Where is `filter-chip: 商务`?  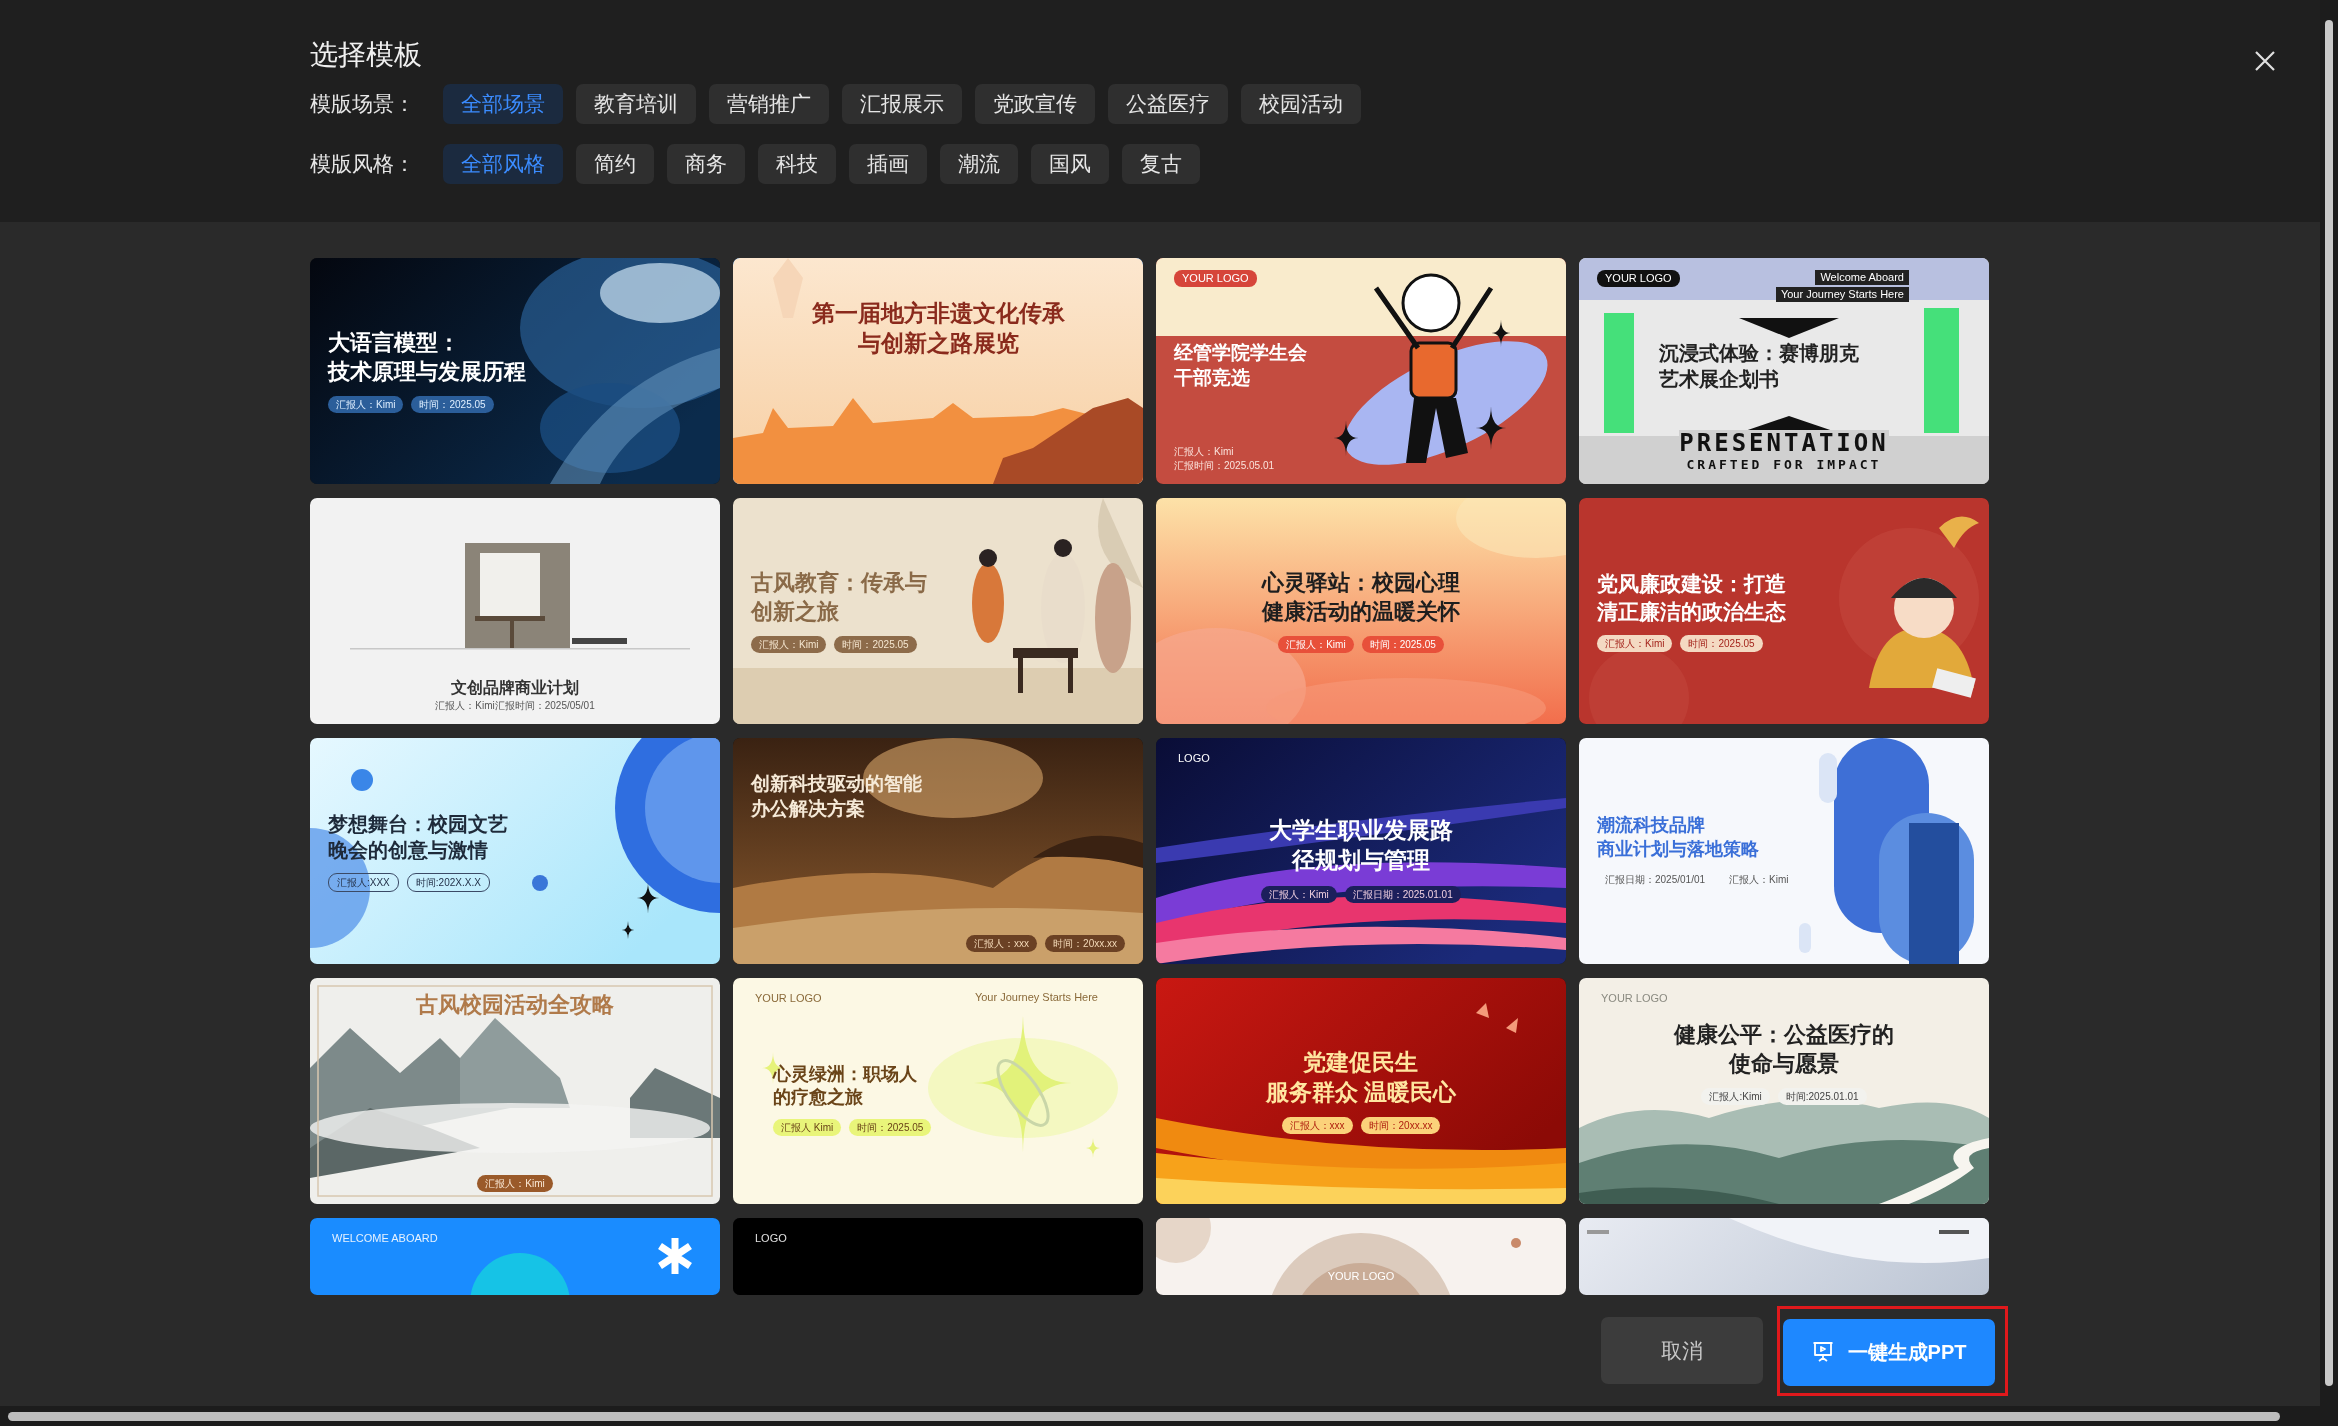 filter-chip: 商务 is located at coordinates (706, 163).